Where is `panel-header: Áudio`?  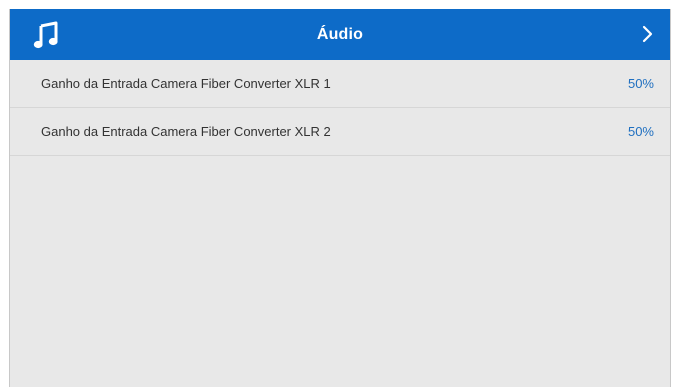 panel-header: Áudio is located at coordinates (340, 34).